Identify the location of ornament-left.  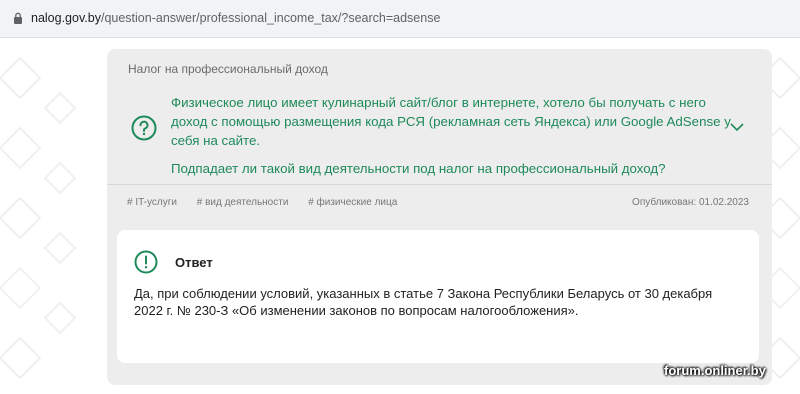
(38, 218).